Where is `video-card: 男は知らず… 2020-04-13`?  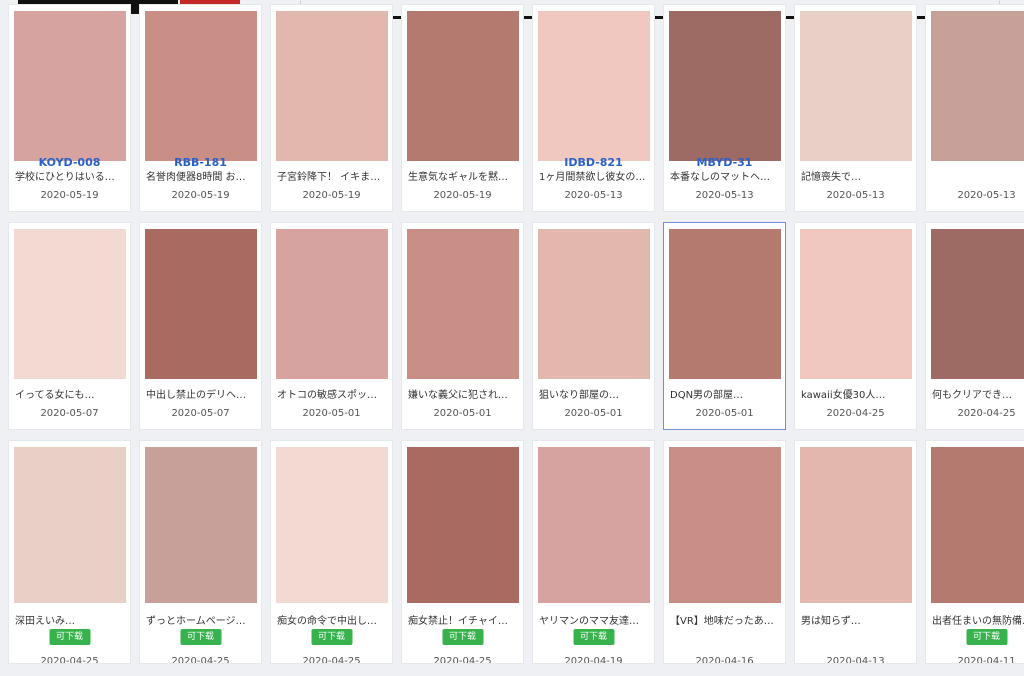 video-card: 男は知らず… 2020-04-13 is located at coordinates (855, 552).